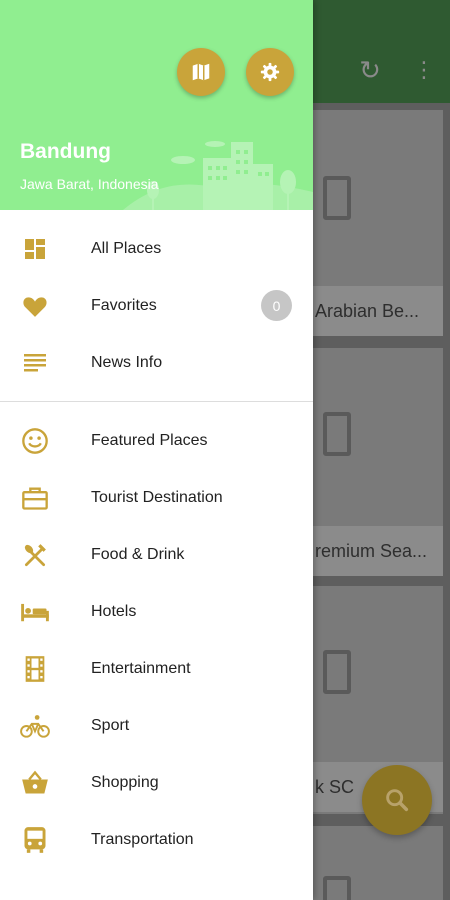  I want to click on menu-item-label: Food & Drink, so click(138, 554).